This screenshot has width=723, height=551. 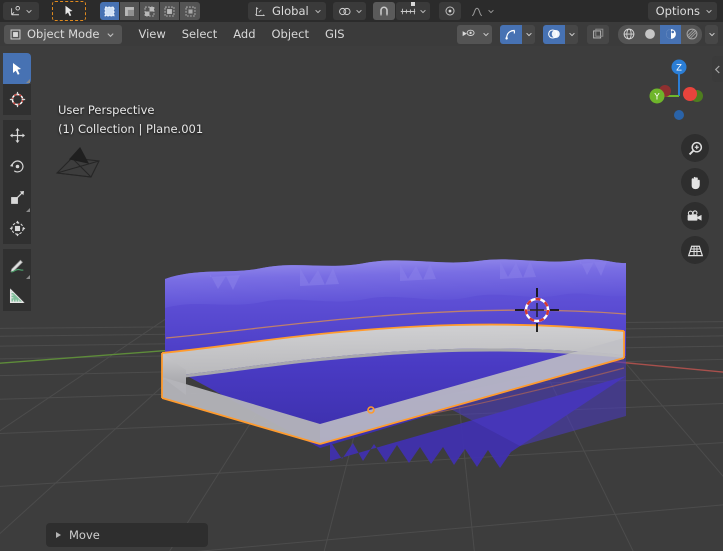 I want to click on gizmo-label-z: Z, so click(x=679, y=69).